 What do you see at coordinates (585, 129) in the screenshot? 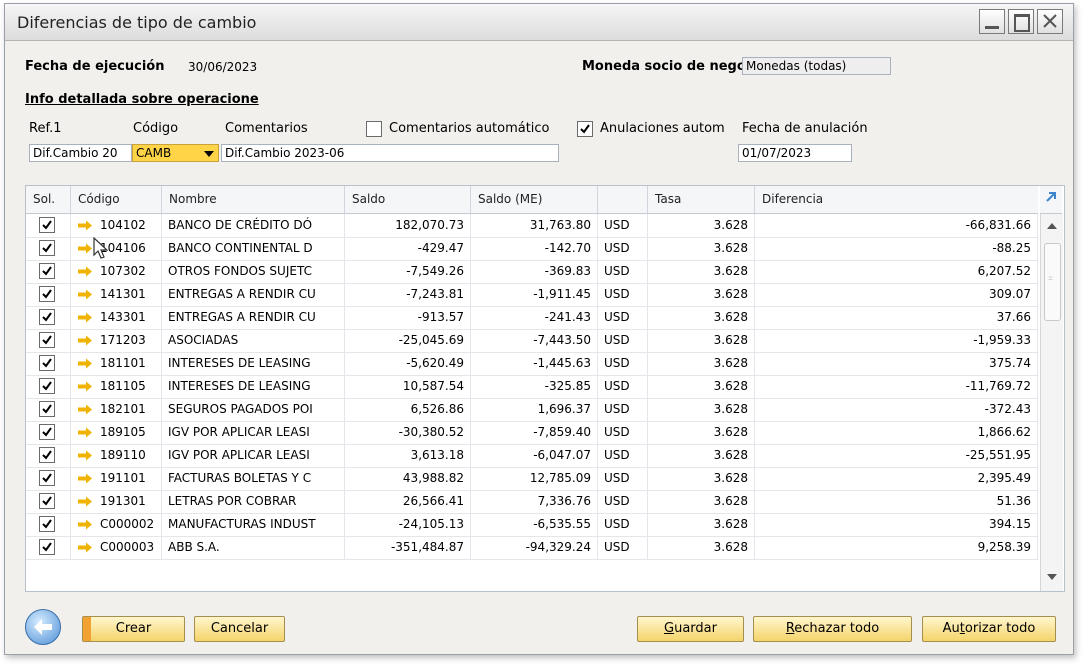
I see `auto-cancel-checkbox` at bounding box center [585, 129].